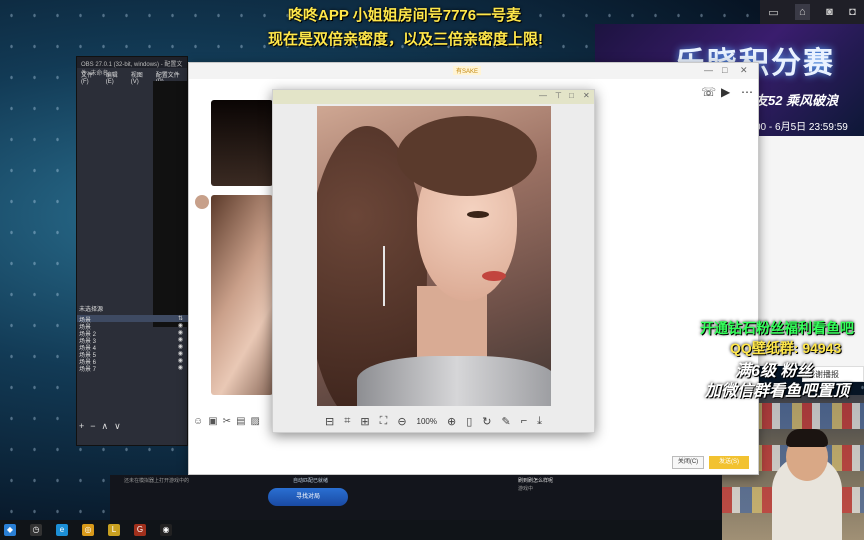 Image resolution: width=864 pixels, height=540 pixels. What do you see at coordinates (384, 421) in the screenshot?
I see `fit-icon: ⛶` at bounding box center [384, 421].